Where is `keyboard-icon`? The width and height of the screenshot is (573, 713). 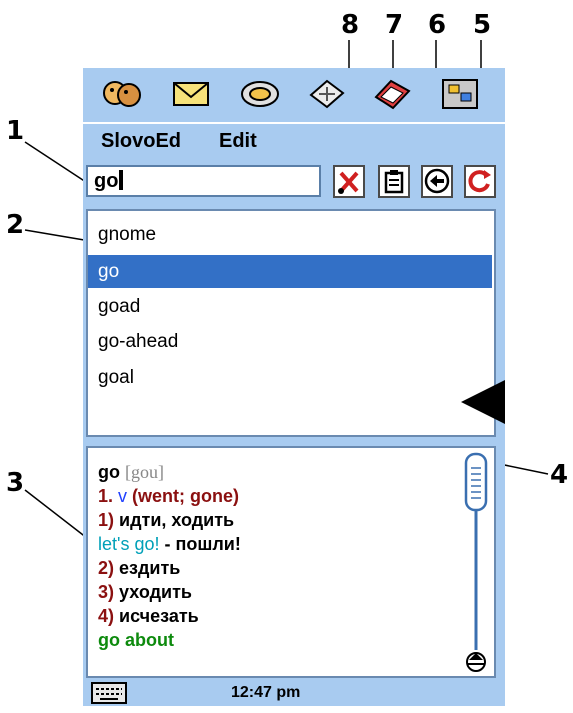
keyboard-icon is located at coordinates (109, 693).